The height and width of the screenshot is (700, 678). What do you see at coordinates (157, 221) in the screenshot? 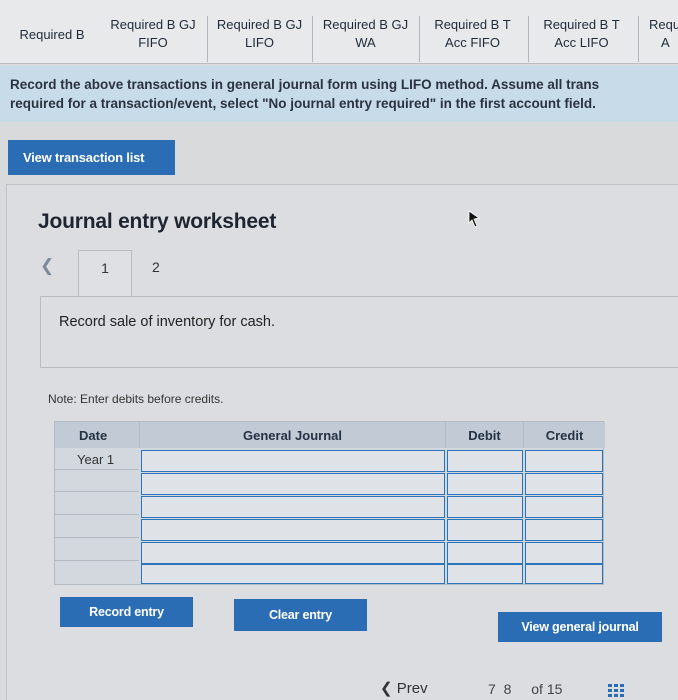
I see `worksheet-title: Journal entry worksheet` at bounding box center [157, 221].